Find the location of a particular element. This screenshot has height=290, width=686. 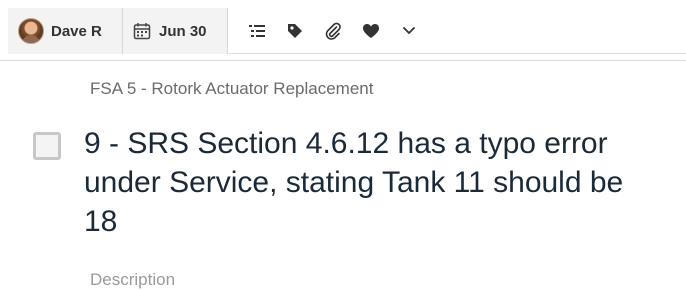

task-actions is located at coordinates (457, 31).